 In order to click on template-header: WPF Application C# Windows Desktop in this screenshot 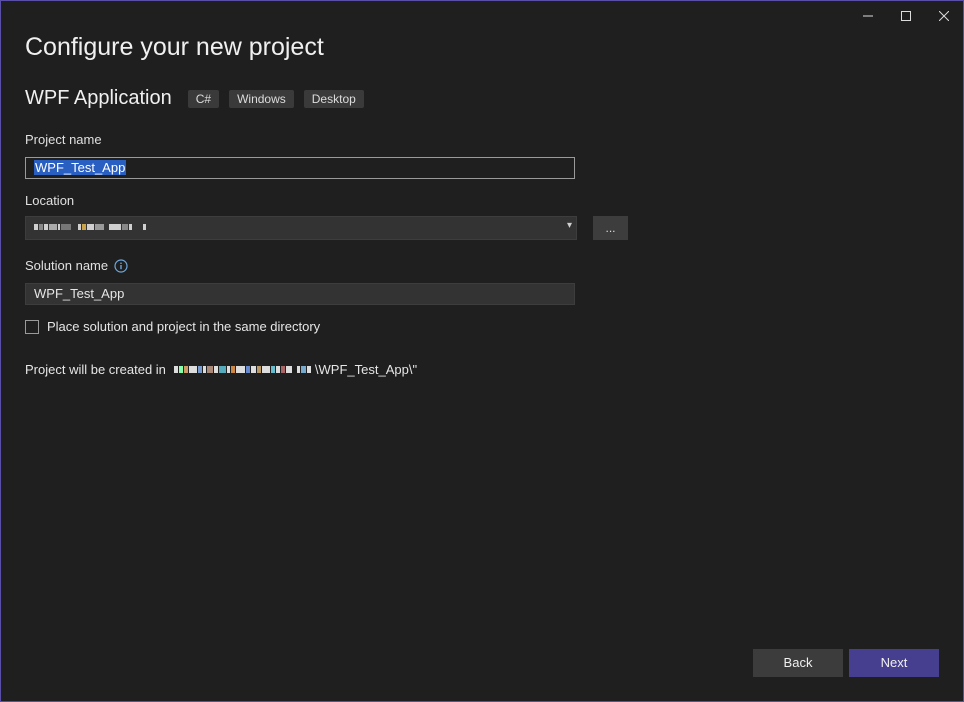, I will do `click(199, 98)`.